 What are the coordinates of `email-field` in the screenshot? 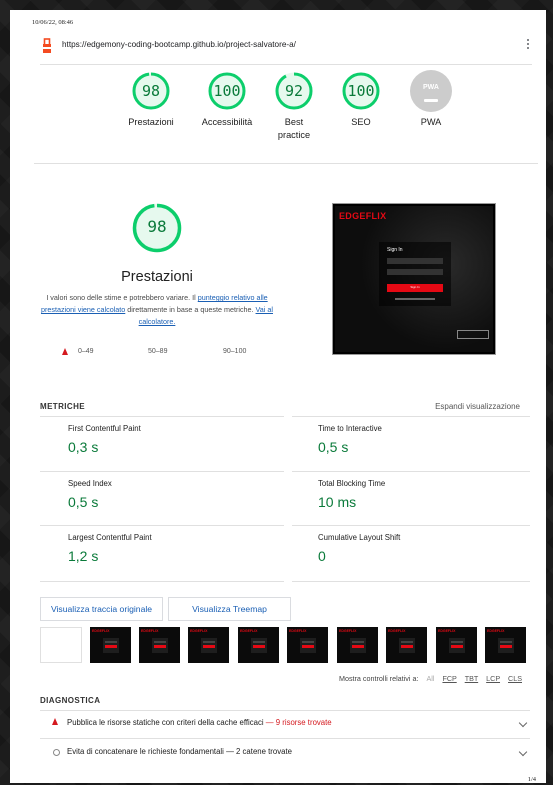 It's located at (415, 261).